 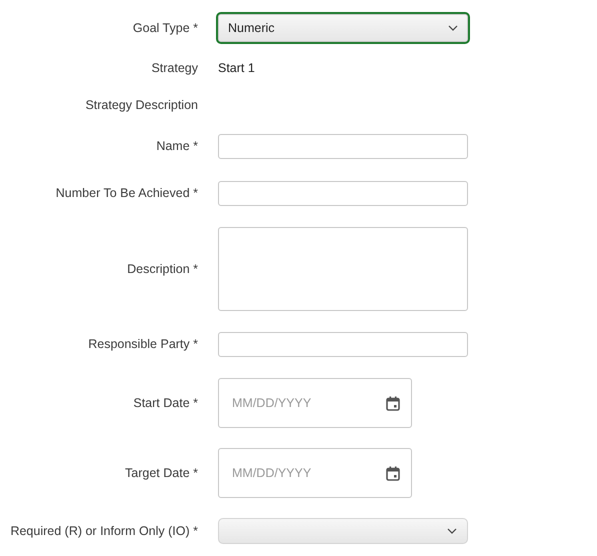 What do you see at coordinates (177, 147) in the screenshot?
I see `field-label: Name *` at bounding box center [177, 147].